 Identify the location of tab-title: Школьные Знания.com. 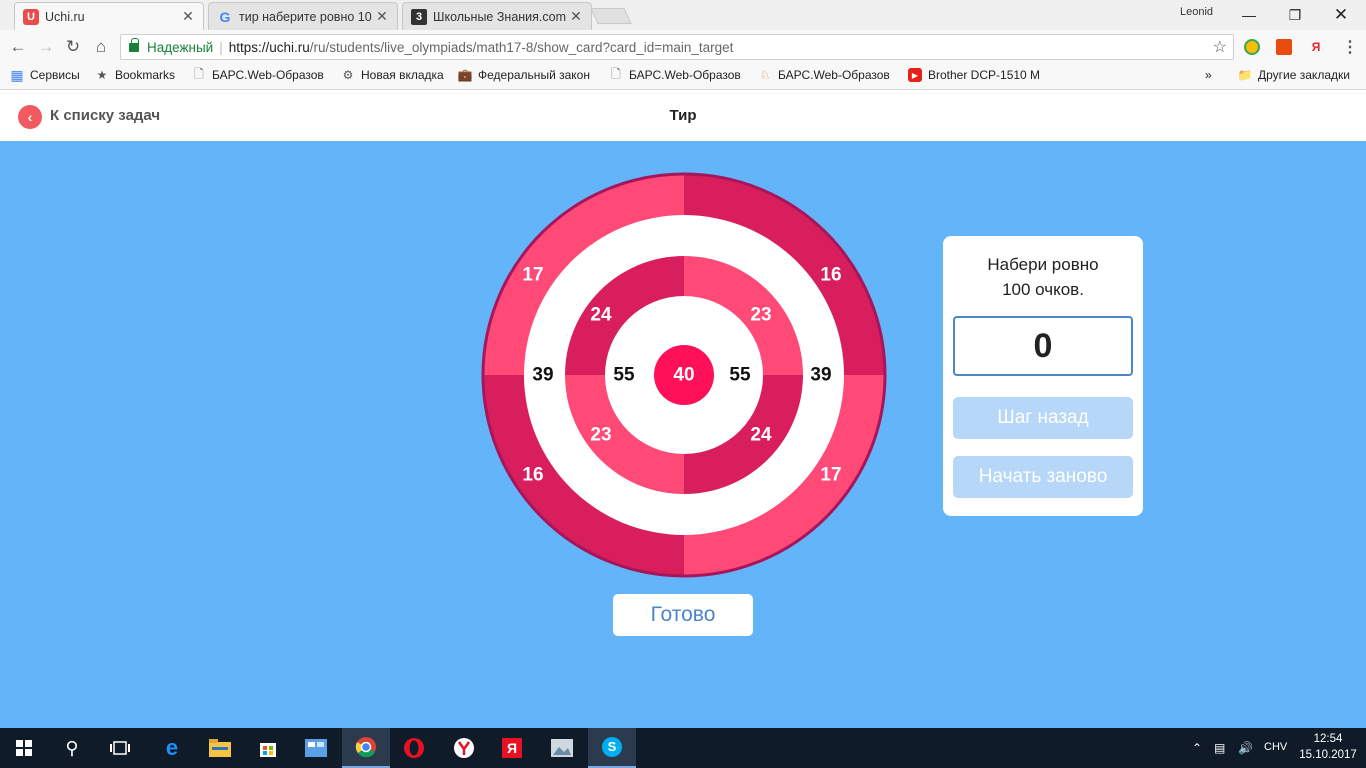
(500, 16).